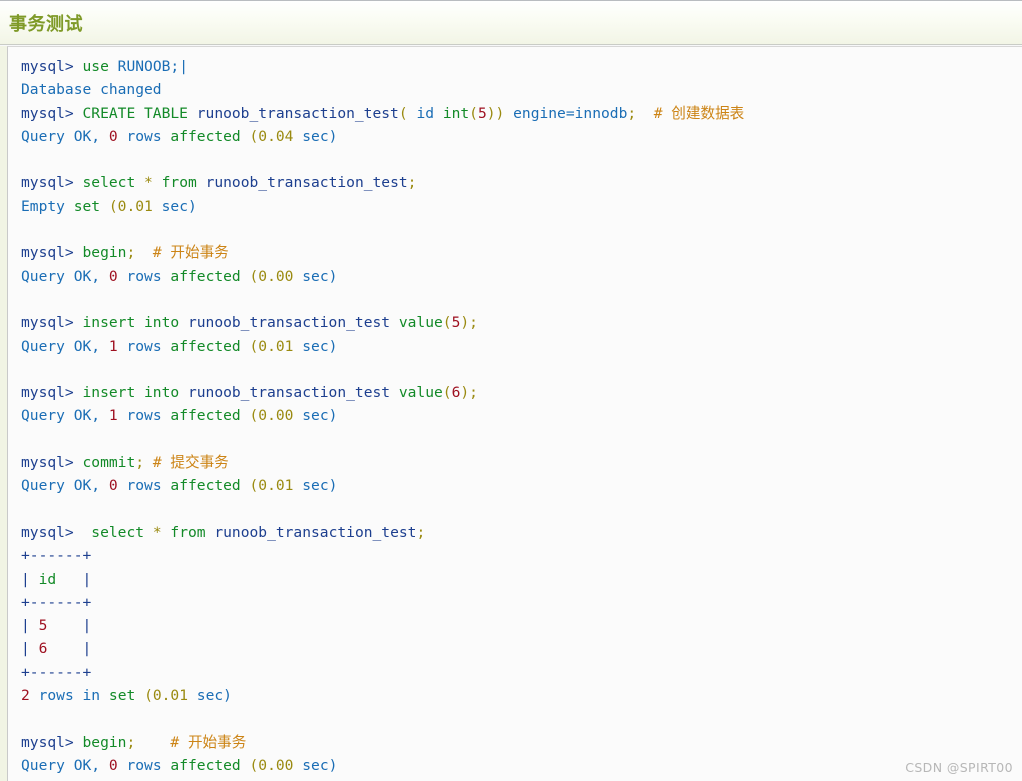 The image size is (1022, 781). What do you see at coordinates (182, 253) in the screenshot?
I see `token-comment: # 开始事务` at bounding box center [182, 253].